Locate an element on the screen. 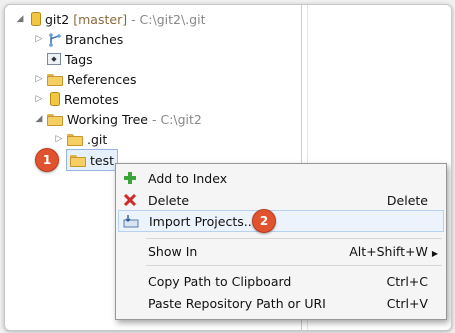 The image size is (455, 333). test-label: test is located at coordinates (102, 160).